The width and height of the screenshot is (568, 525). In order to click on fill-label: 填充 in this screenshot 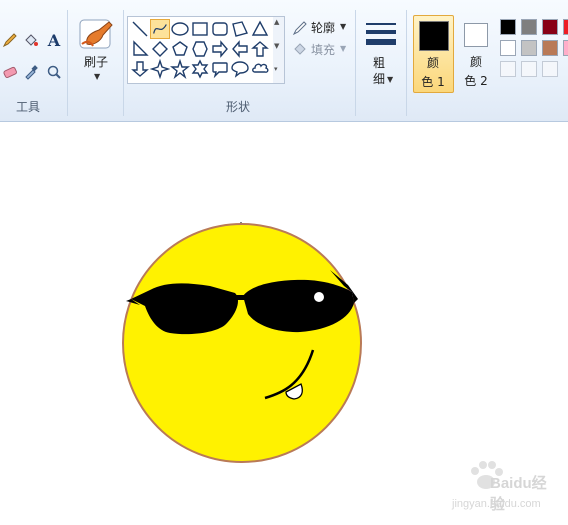, I will do `click(323, 49)`.